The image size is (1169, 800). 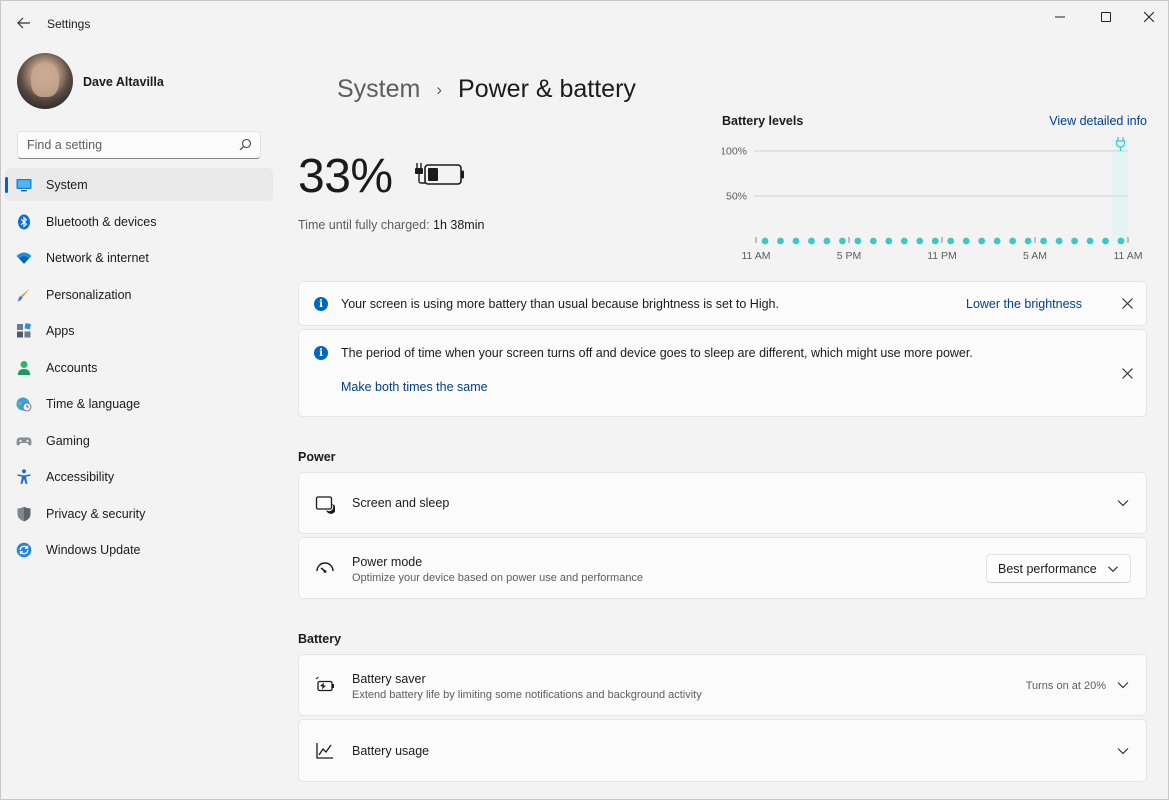 I want to click on maximize-button, so click(x=1106, y=17).